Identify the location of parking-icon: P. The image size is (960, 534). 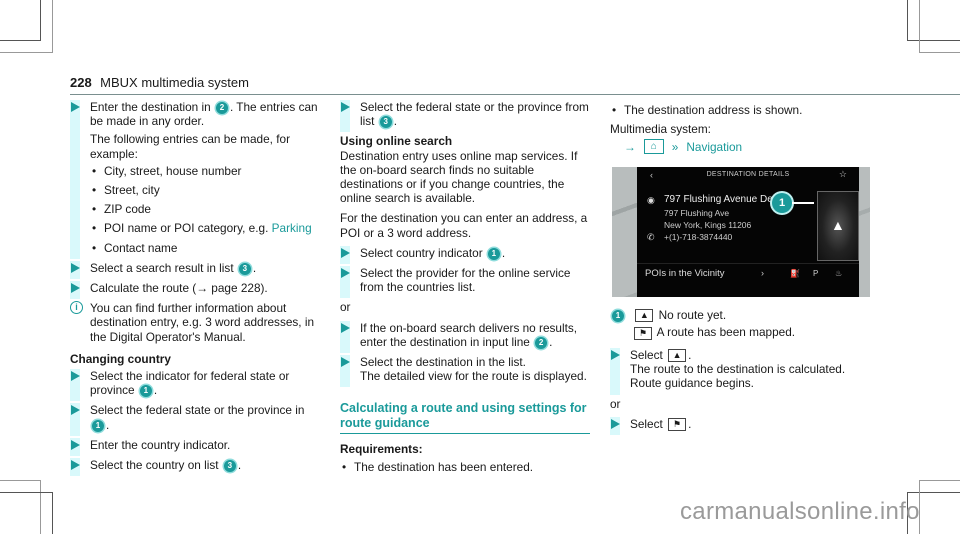
(815, 273).